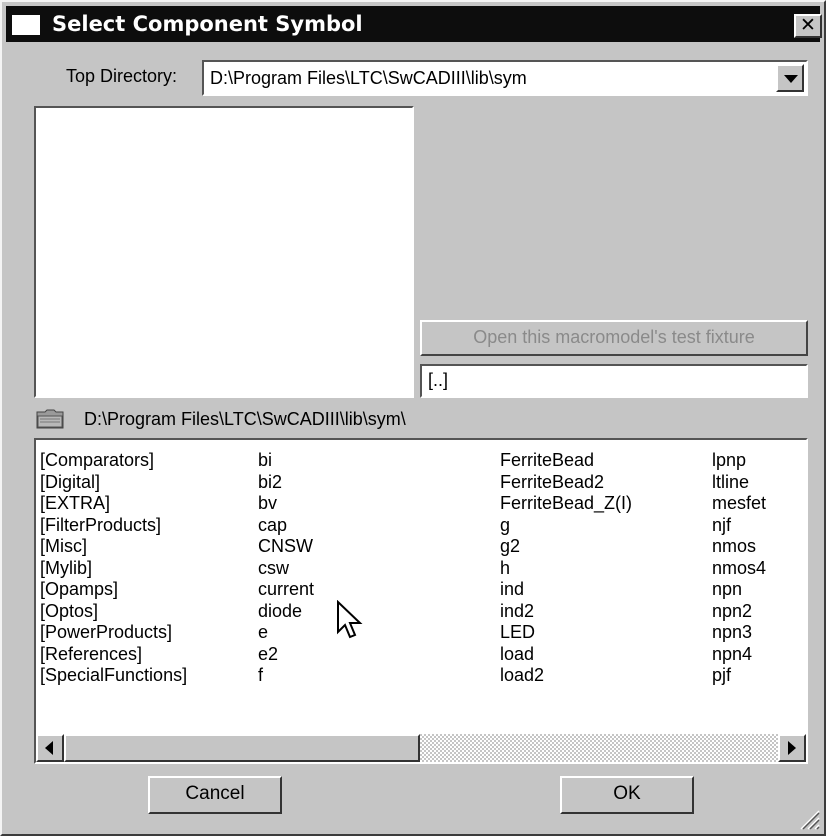 This screenshot has height=836, width=826. What do you see at coordinates (215, 795) in the screenshot?
I see `cancel-button: Cancel` at bounding box center [215, 795].